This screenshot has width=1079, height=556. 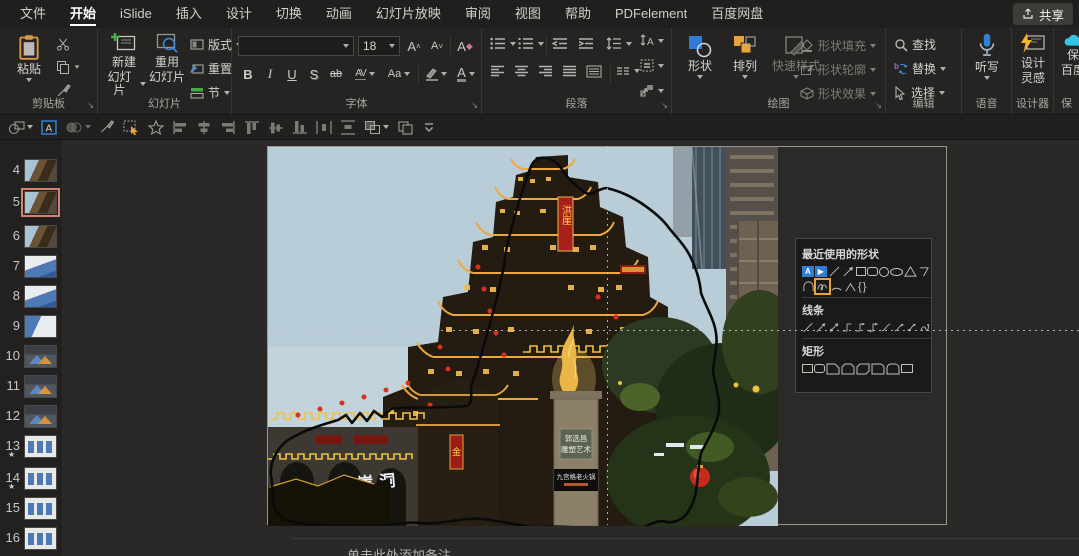 I want to click on tab-pdfelement: PDFelement, so click(x=651, y=14).